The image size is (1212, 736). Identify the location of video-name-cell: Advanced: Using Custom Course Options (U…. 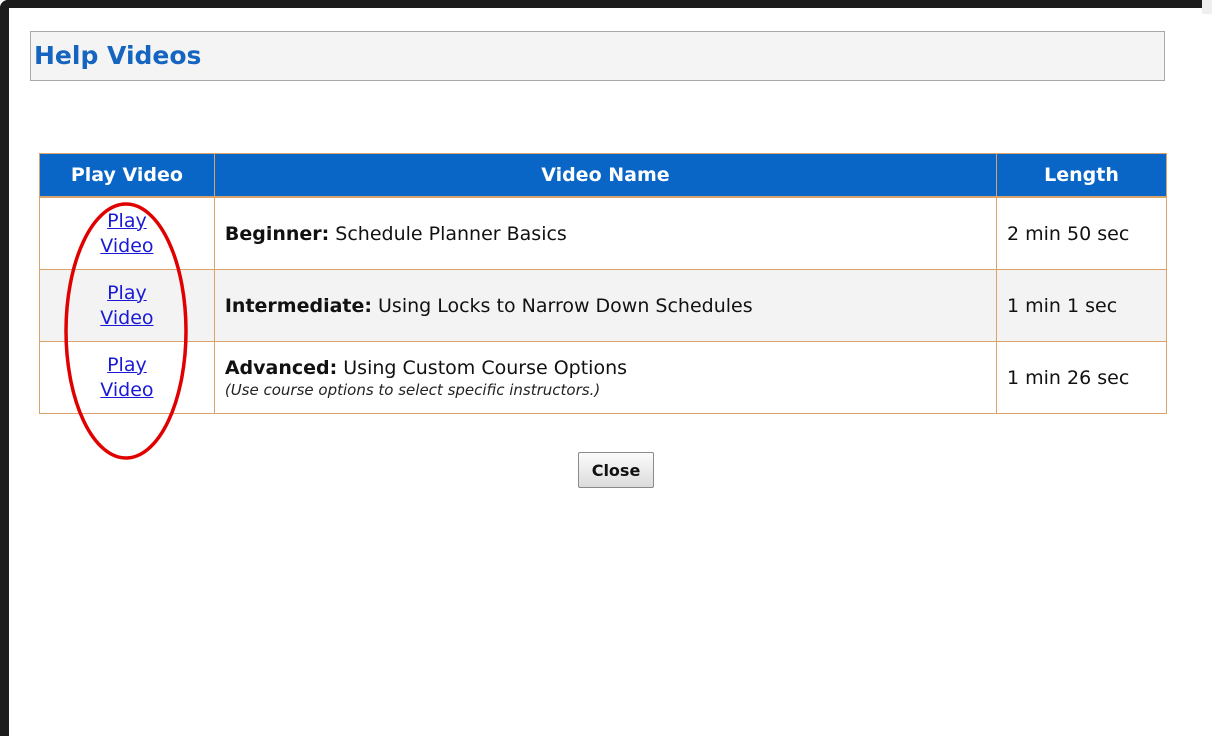
(605, 377).